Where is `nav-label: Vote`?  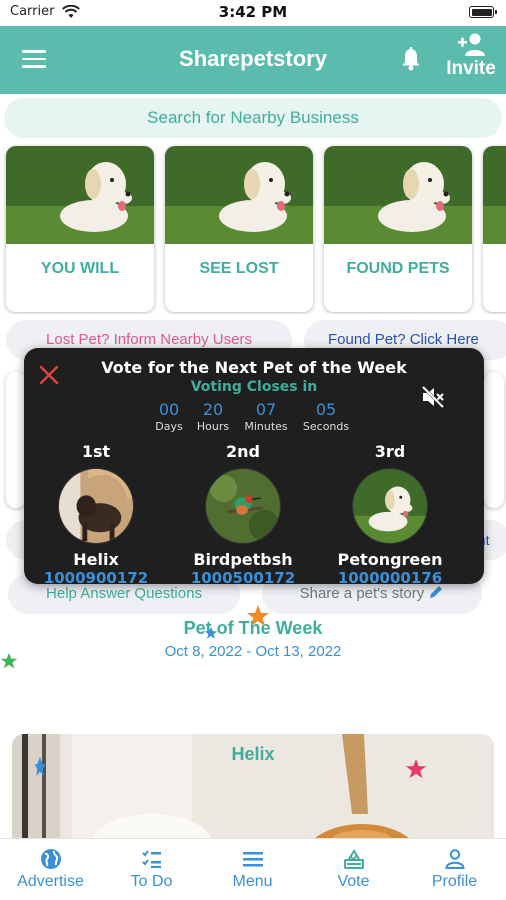
nav-label: Vote is located at coordinates (353, 881).